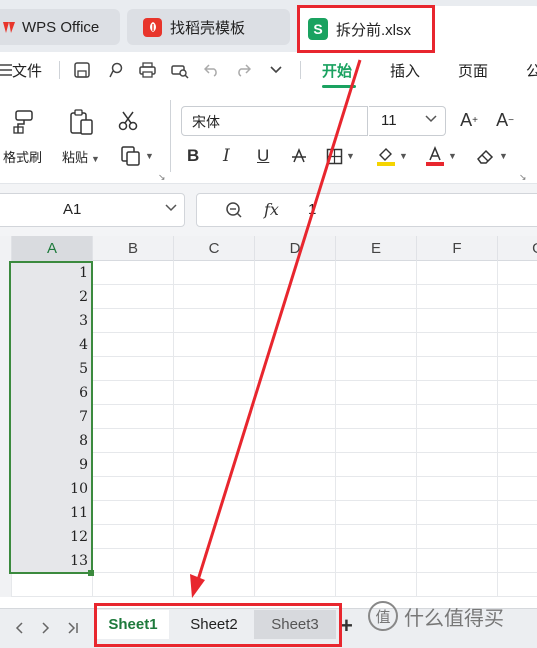  I want to click on zoom-search-icon, so click(234, 212).